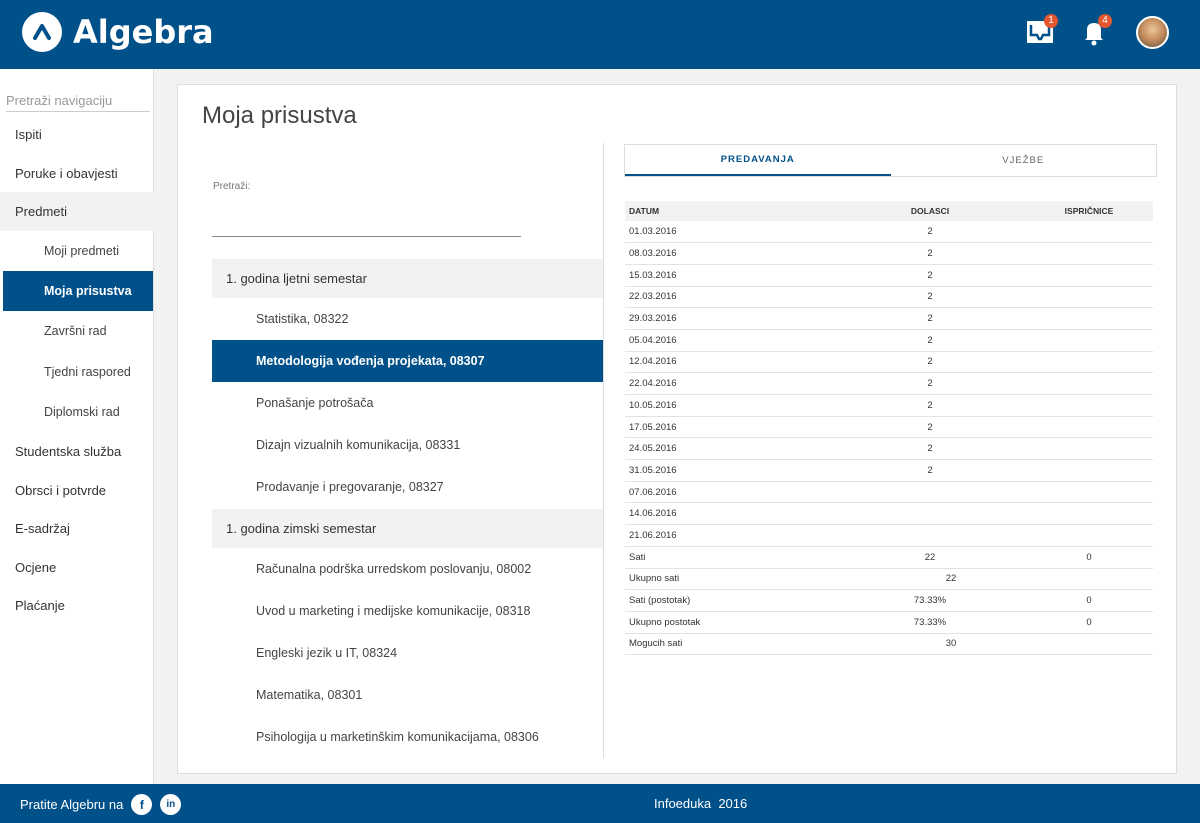 This screenshot has height=823, width=1200. Describe the element at coordinates (889, 557) in the screenshot. I see `summary-row: Sati 22 0` at that location.